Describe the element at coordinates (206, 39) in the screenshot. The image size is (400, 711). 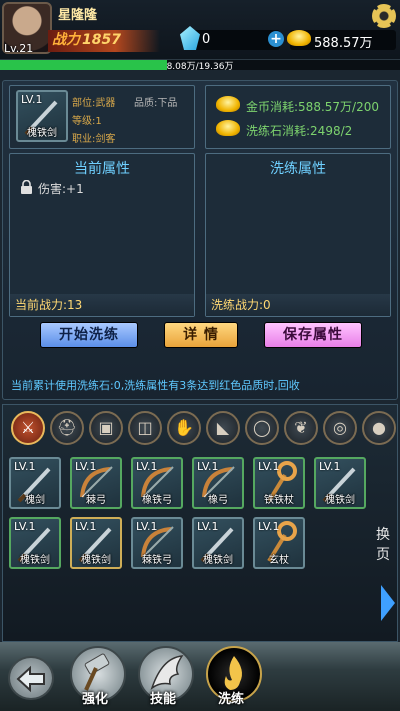
I see `gem-value: 0` at that location.